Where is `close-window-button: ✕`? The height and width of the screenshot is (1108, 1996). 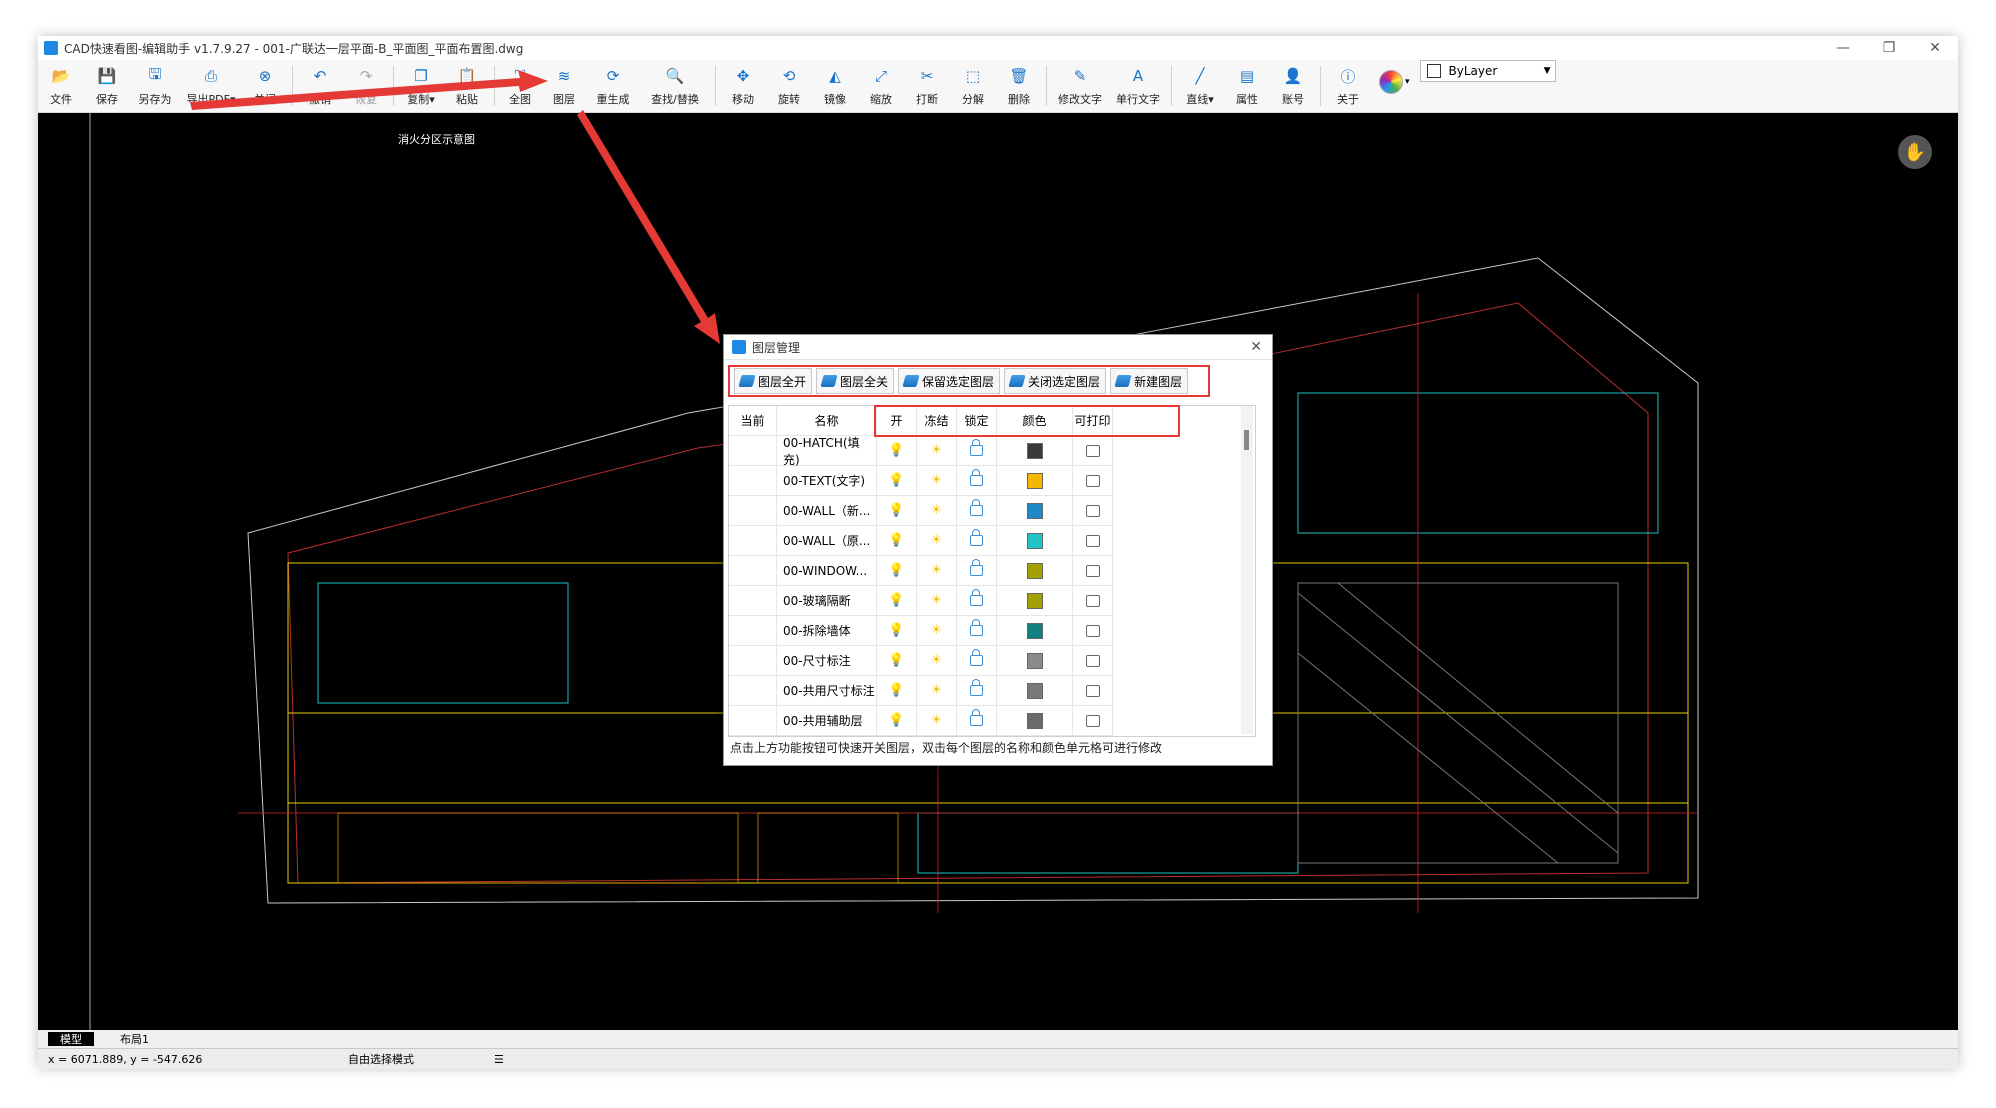 close-window-button: ✕ is located at coordinates (1935, 48).